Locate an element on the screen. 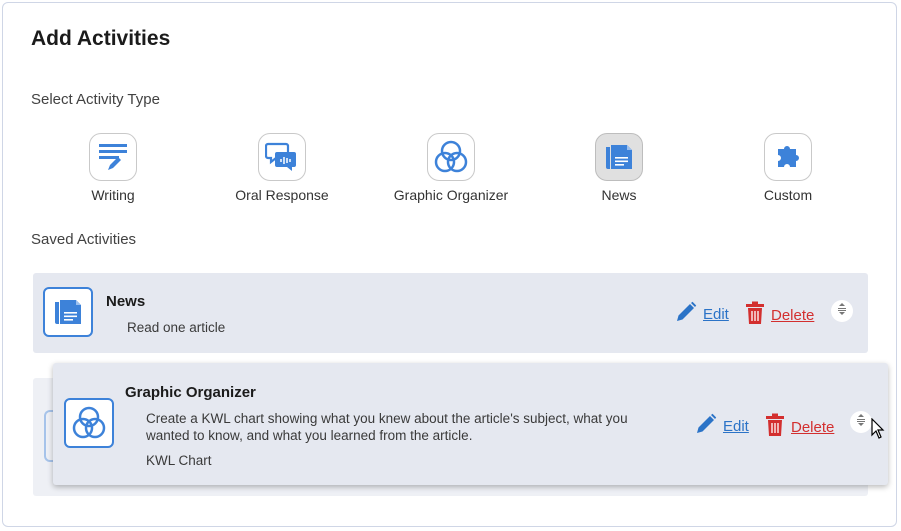  page-title: Add Activities is located at coordinates (101, 38).